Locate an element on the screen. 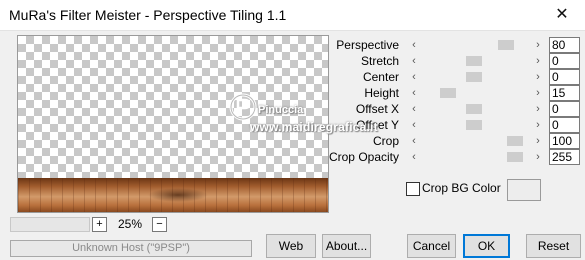 The image size is (585, 260). param-label: Perspective is located at coordinates (367, 45).